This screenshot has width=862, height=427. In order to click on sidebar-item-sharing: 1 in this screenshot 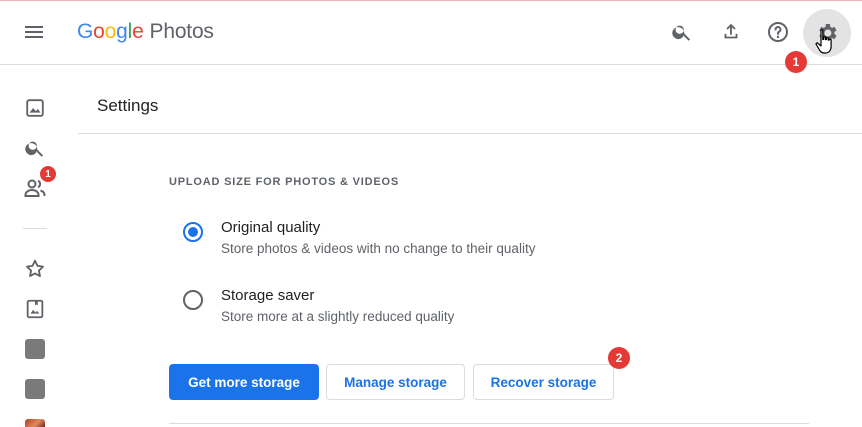, I will do `click(37, 185)`.